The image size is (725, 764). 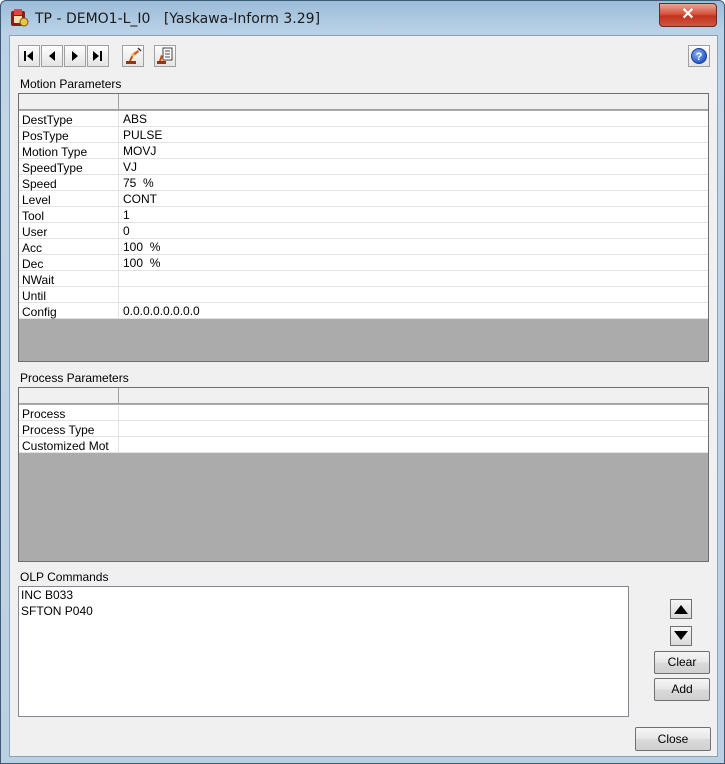 What do you see at coordinates (69, 429) in the screenshot?
I see `parameter-name: Process Type` at bounding box center [69, 429].